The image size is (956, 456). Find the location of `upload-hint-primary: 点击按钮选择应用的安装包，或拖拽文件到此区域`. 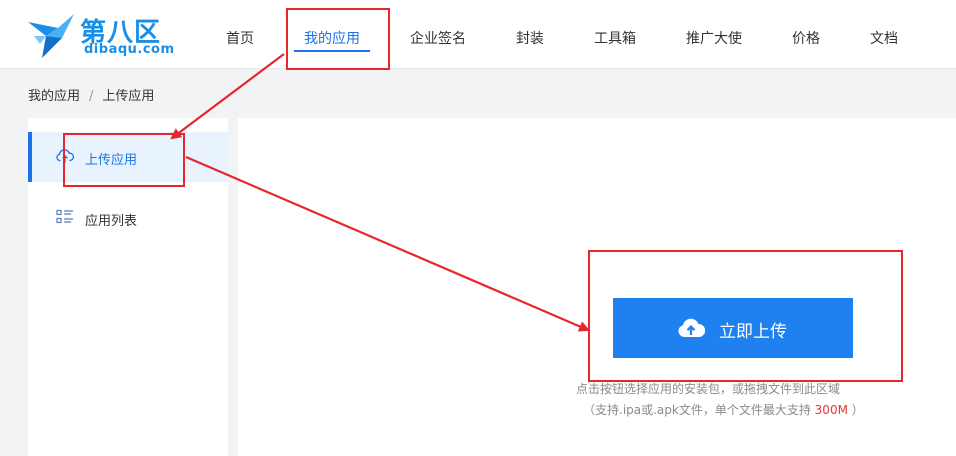

upload-hint-primary: 点击按钮选择应用的安装包，或拖拽文件到此区域 is located at coordinates (708, 389).